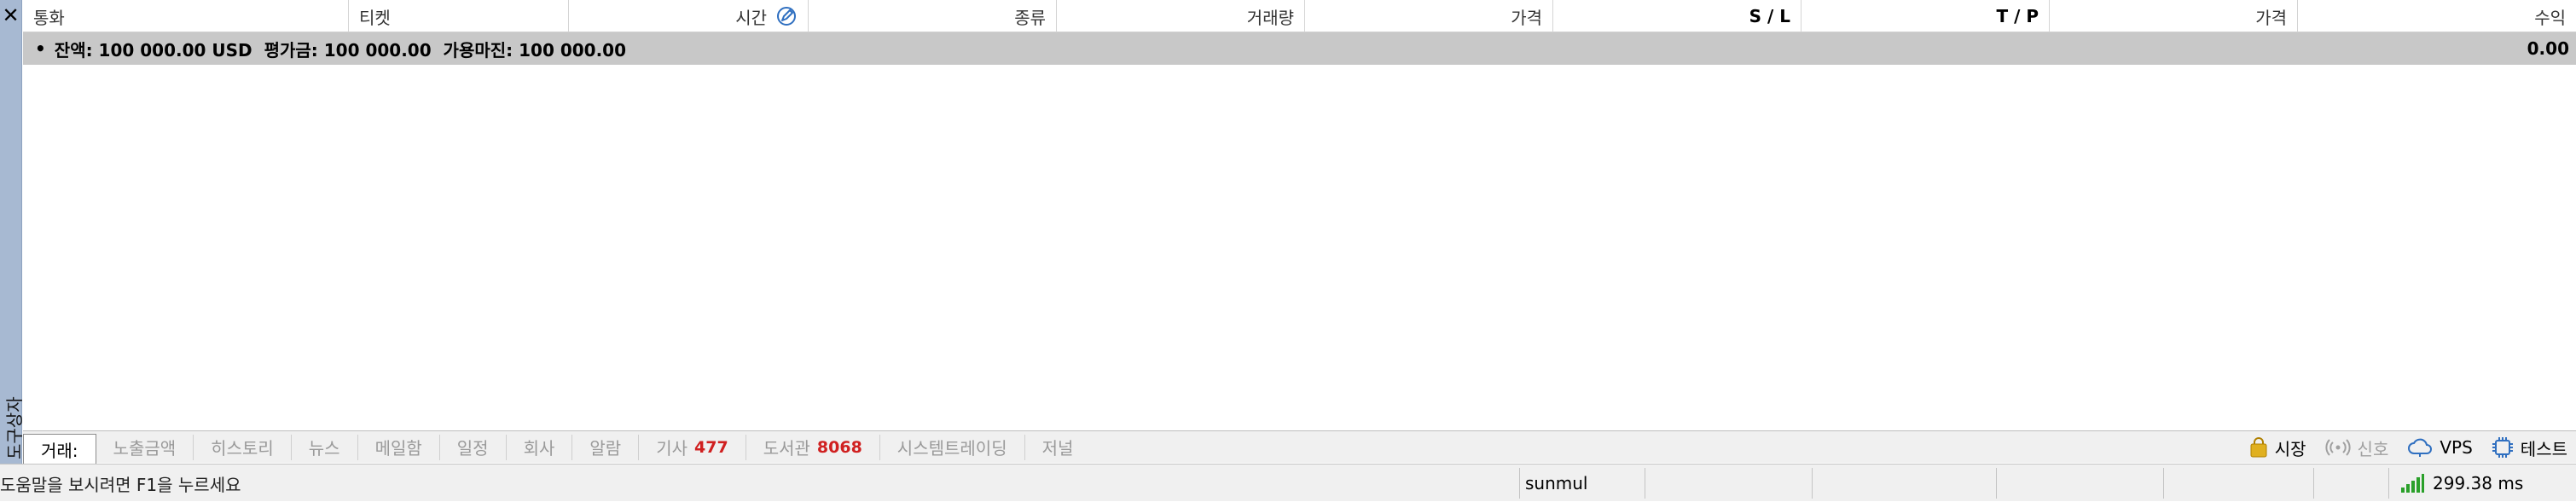 This screenshot has width=2576, height=502. I want to click on signal-strength-icon, so click(2412, 484).